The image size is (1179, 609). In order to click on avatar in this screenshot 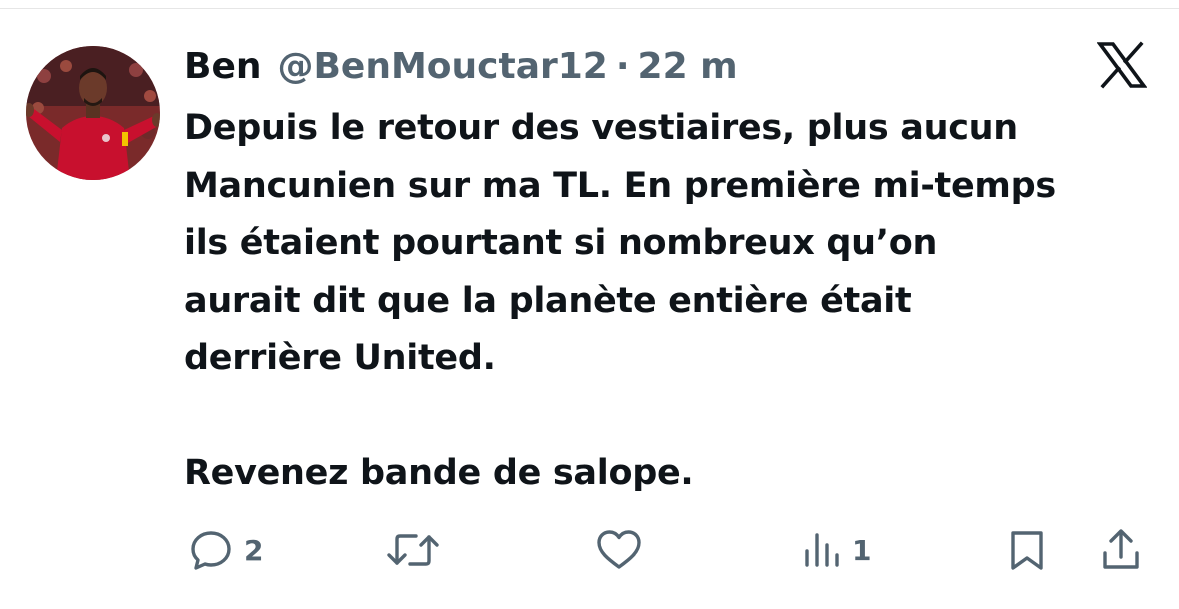, I will do `click(93, 113)`.